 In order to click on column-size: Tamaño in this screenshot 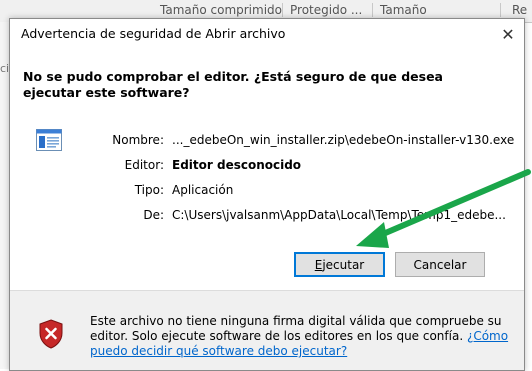, I will do `click(403, 10)`.